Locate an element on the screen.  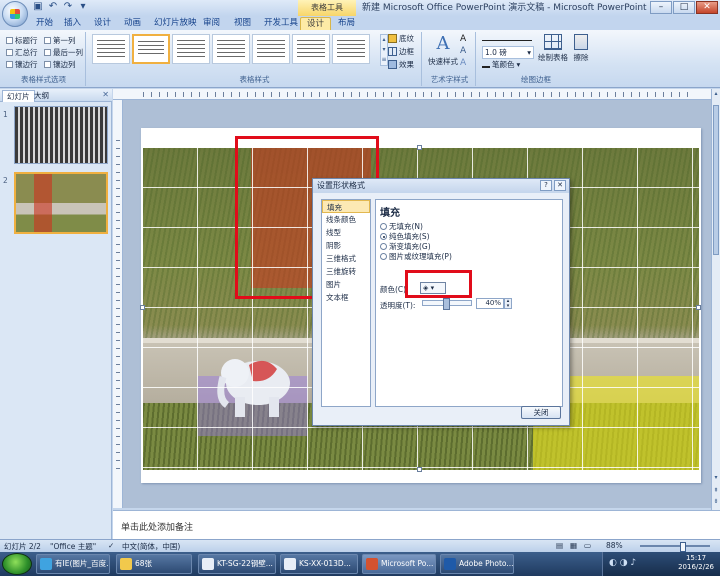
maximize-button: □ is located at coordinates (684, 7).